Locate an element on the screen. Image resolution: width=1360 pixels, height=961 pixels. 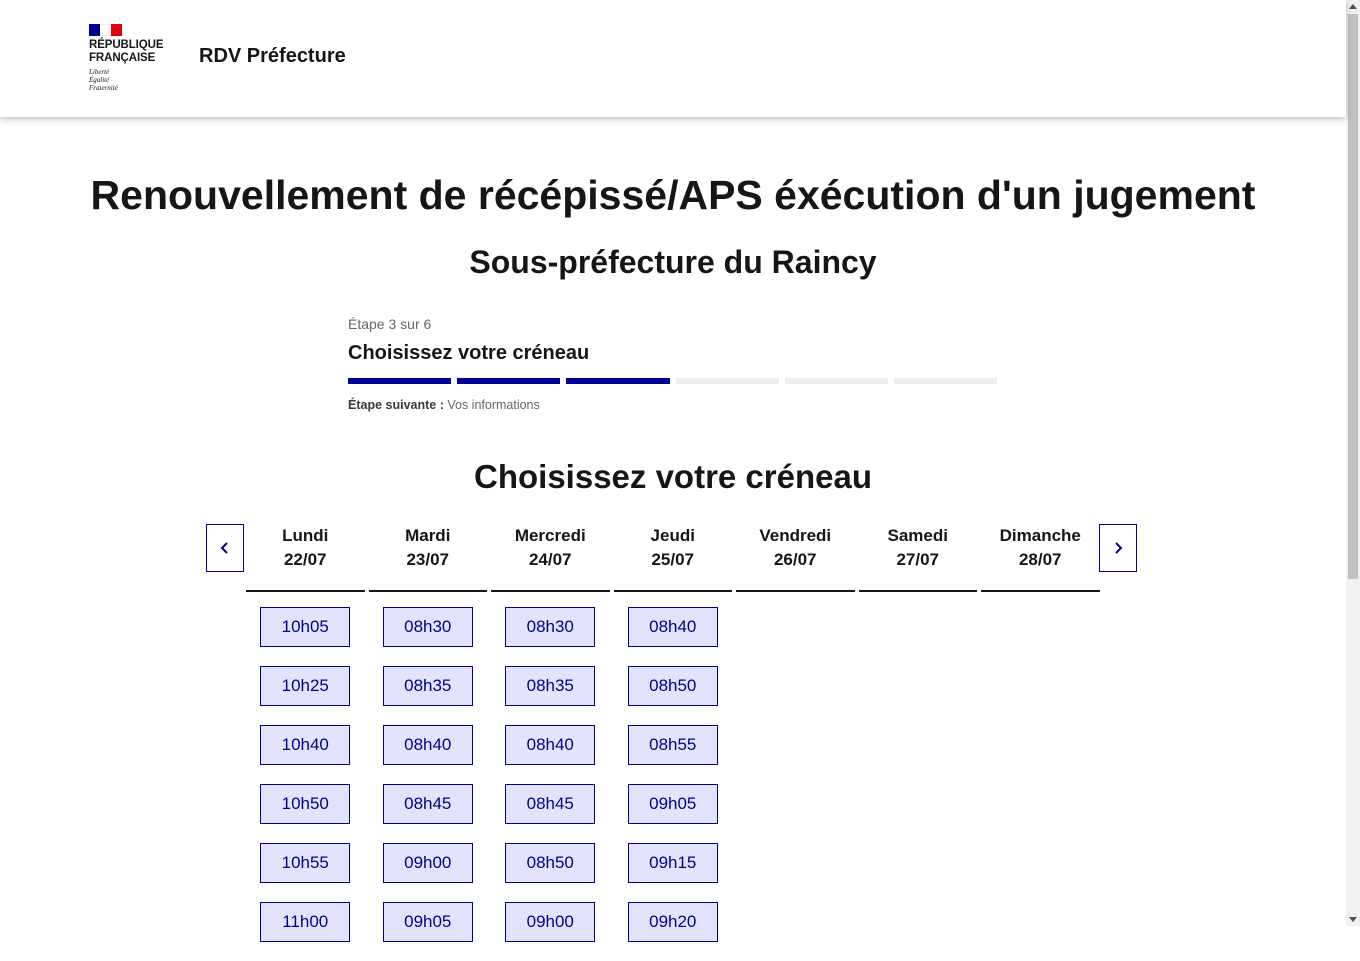
slot-list: 08h30 08h35 08h40 08h45 09h00 09h05 is located at coordinates (428, 776).